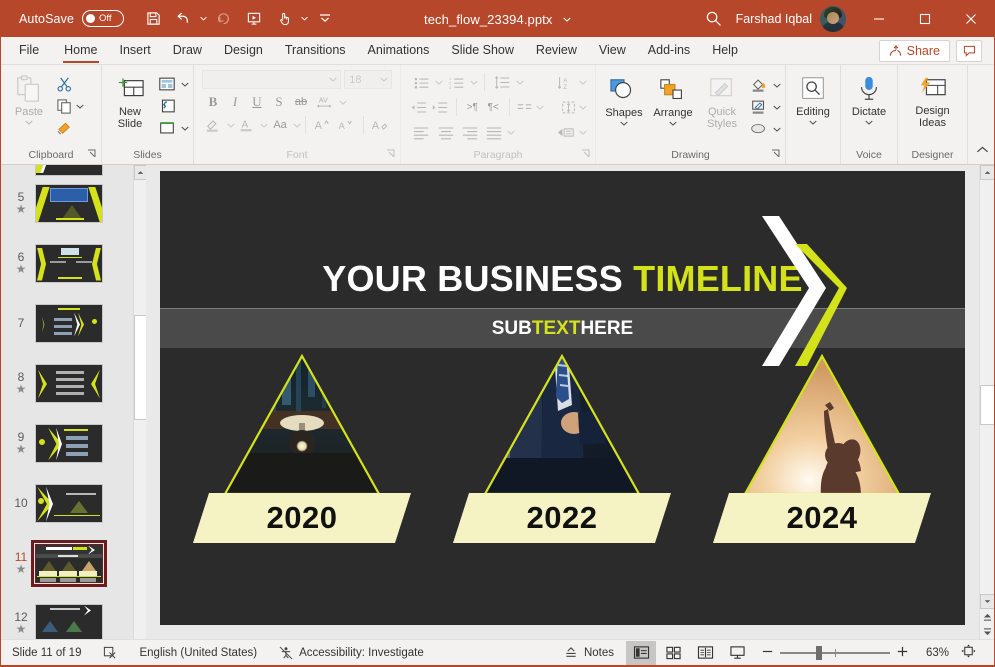  I want to click on year-banner-2024: 2024, so click(822, 518).